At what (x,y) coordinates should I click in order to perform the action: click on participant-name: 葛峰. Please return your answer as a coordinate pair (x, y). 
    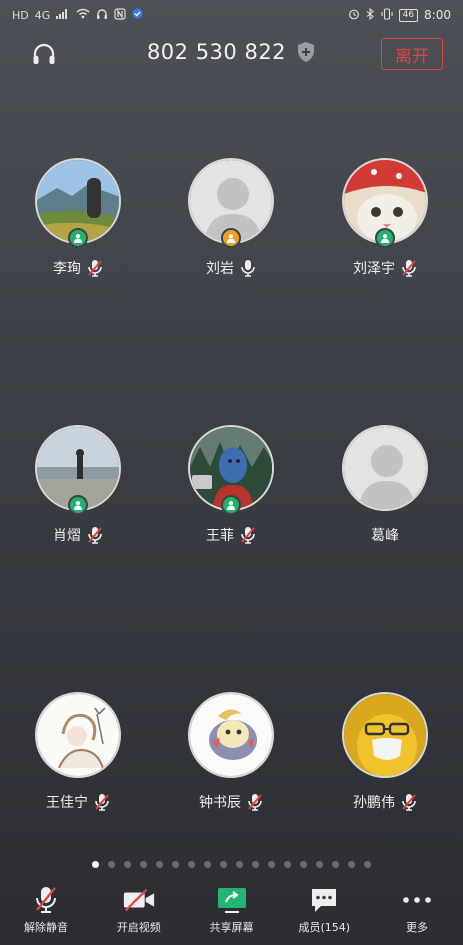
    Looking at the image, I should click on (385, 536).